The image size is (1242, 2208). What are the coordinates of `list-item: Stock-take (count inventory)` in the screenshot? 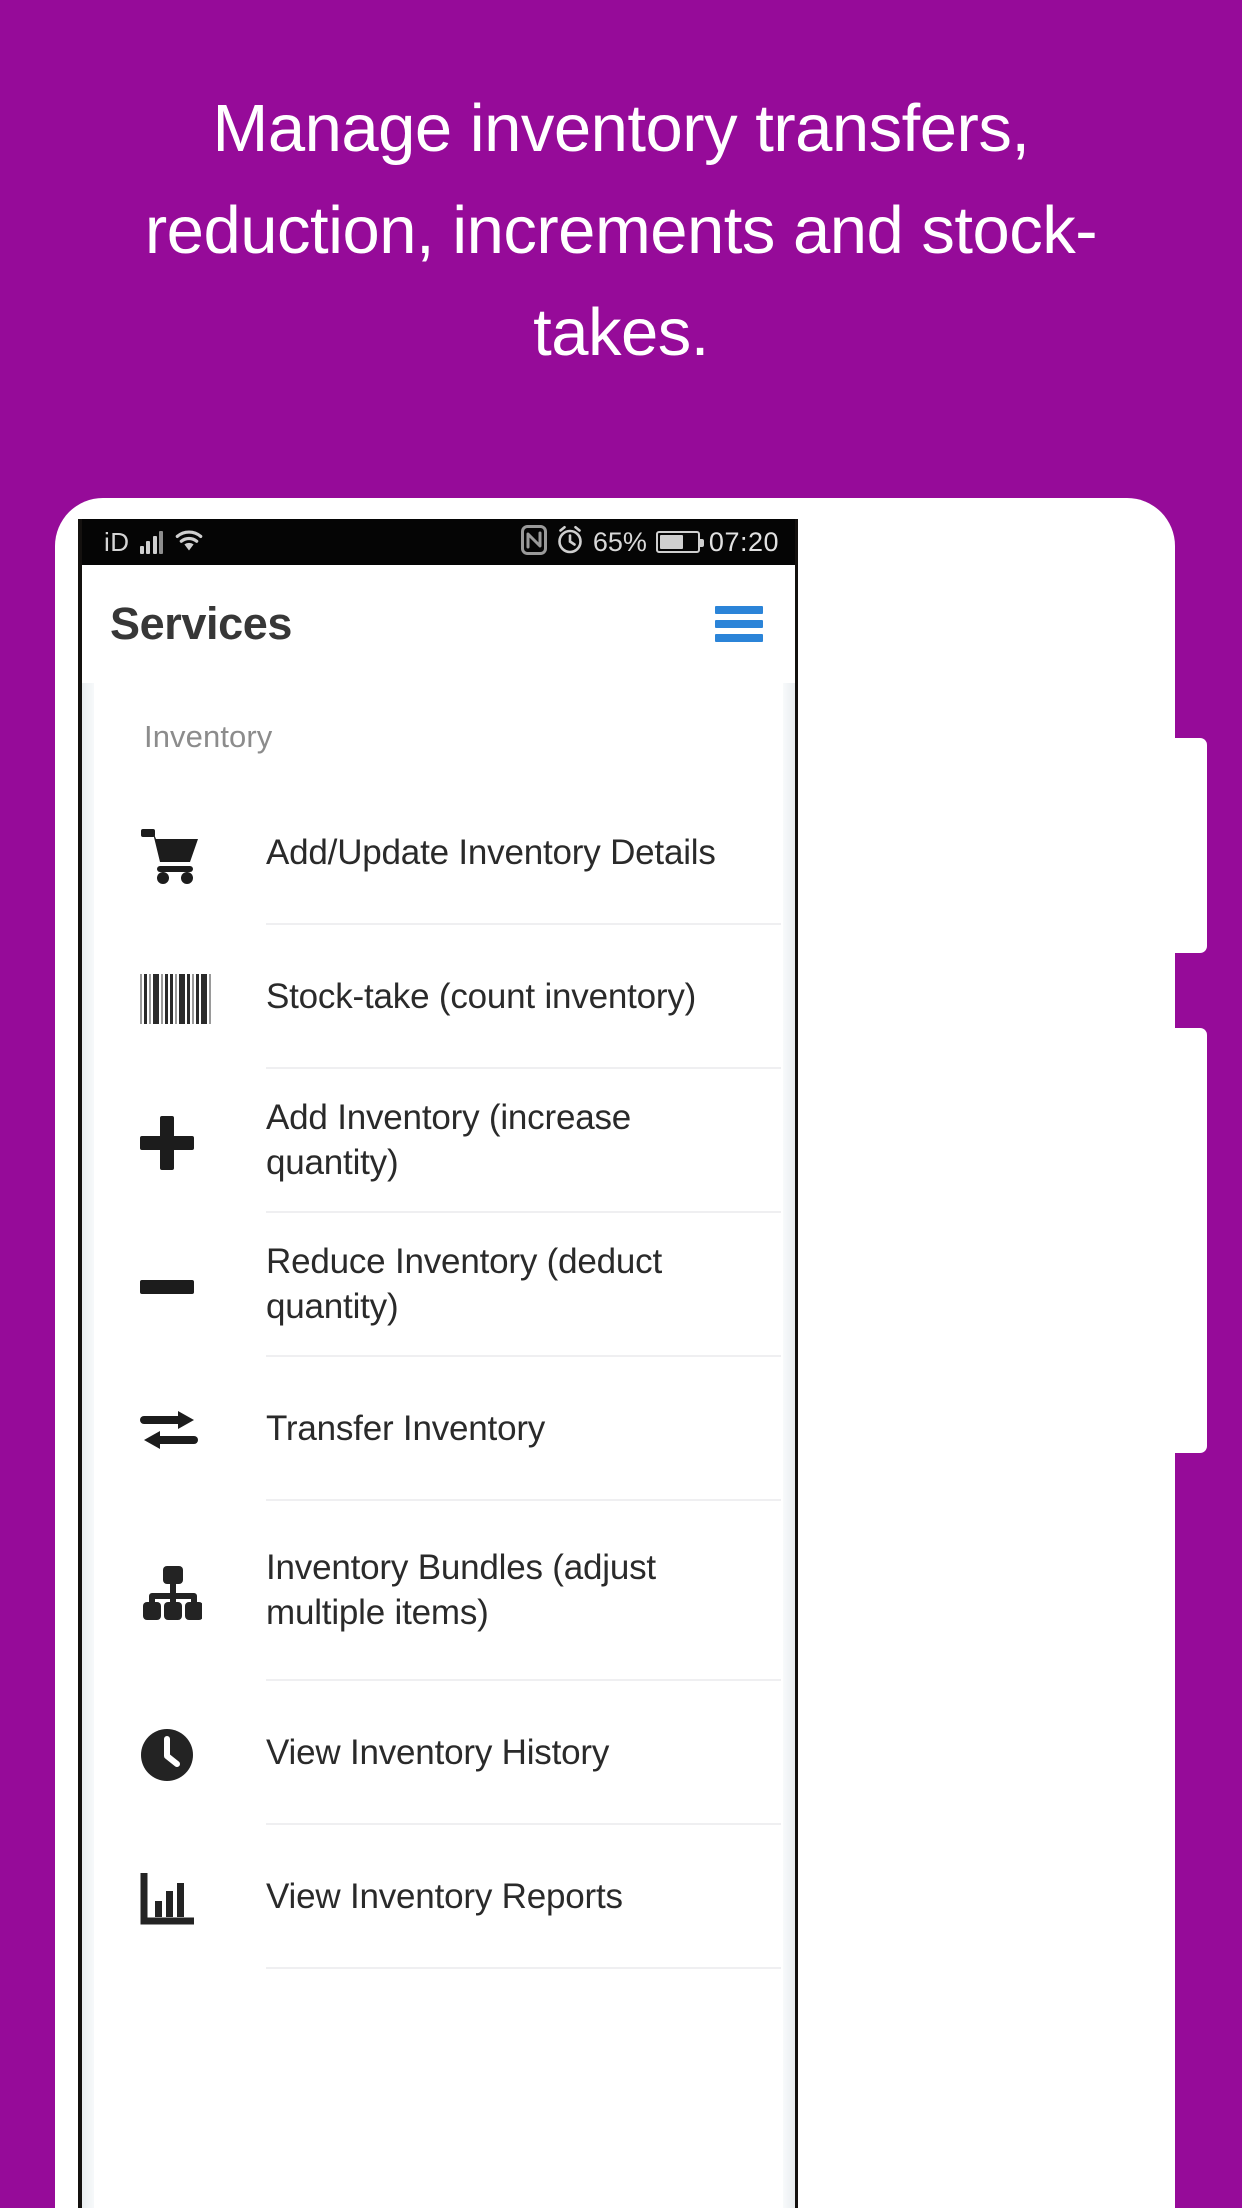 It's located at (444, 997).